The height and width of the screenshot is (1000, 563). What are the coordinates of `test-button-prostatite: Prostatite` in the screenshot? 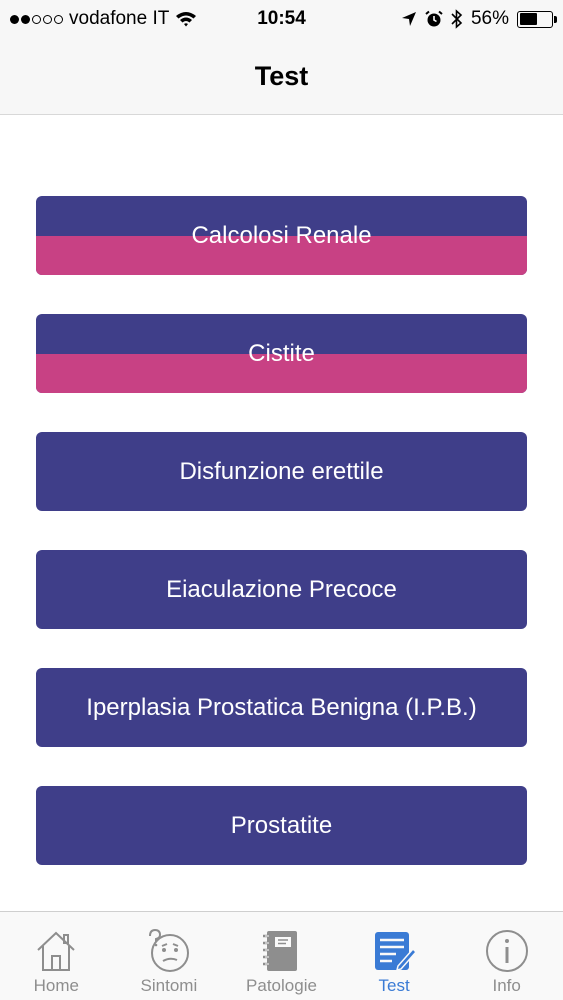 It's located at (281, 825).